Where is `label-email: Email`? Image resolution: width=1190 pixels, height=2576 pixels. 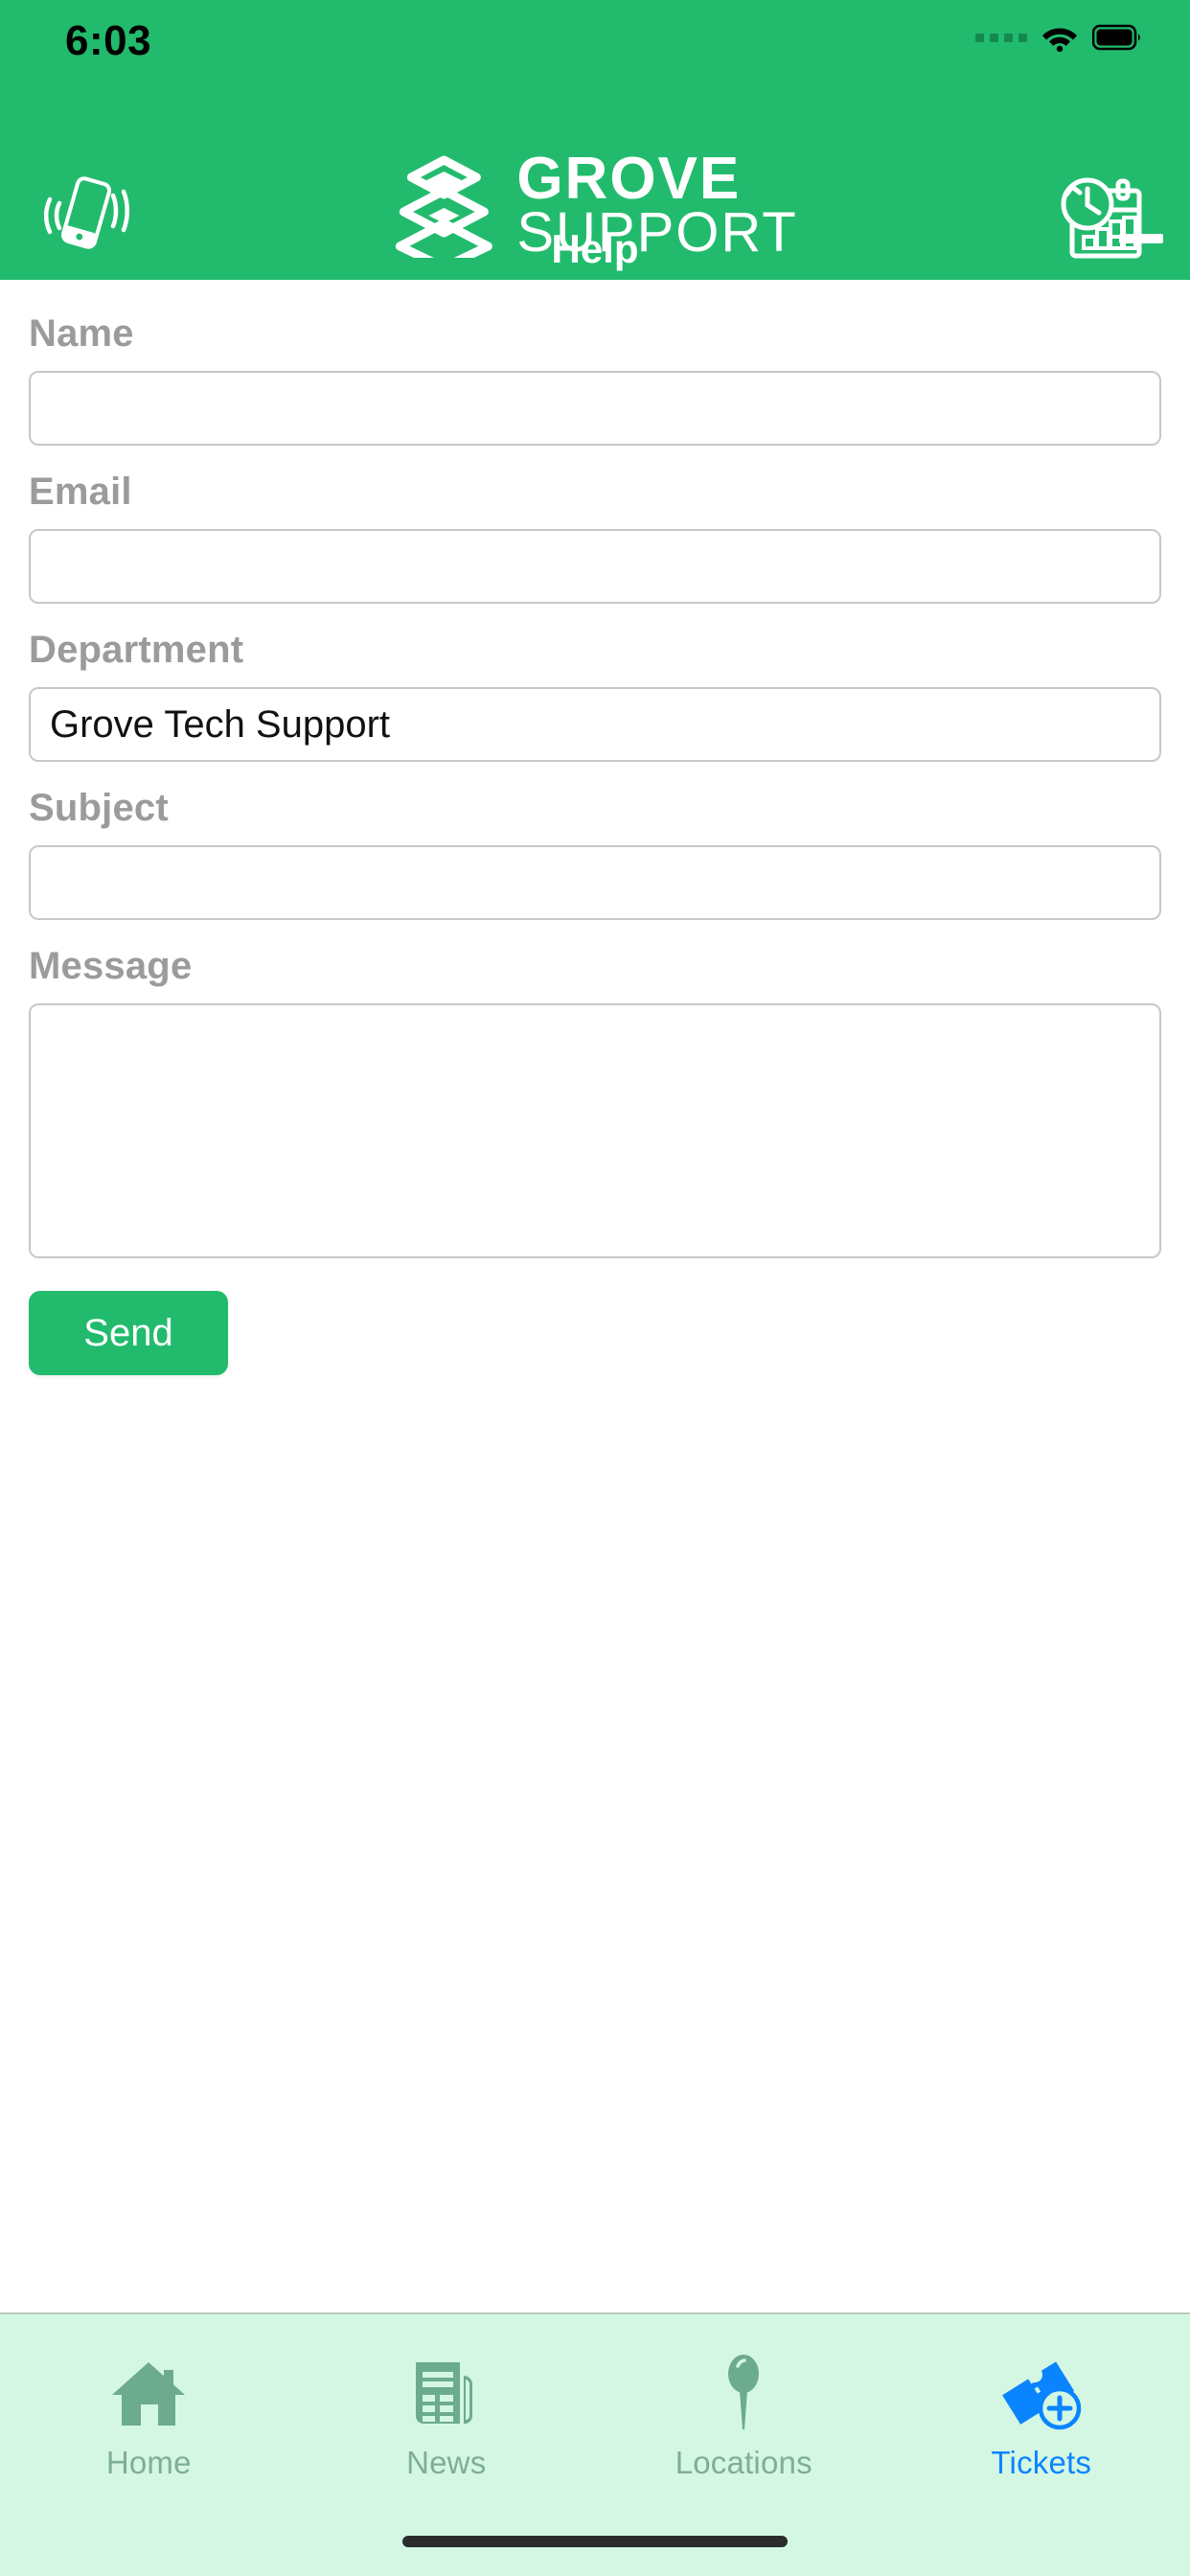
label-email: Email is located at coordinates (81, 492).